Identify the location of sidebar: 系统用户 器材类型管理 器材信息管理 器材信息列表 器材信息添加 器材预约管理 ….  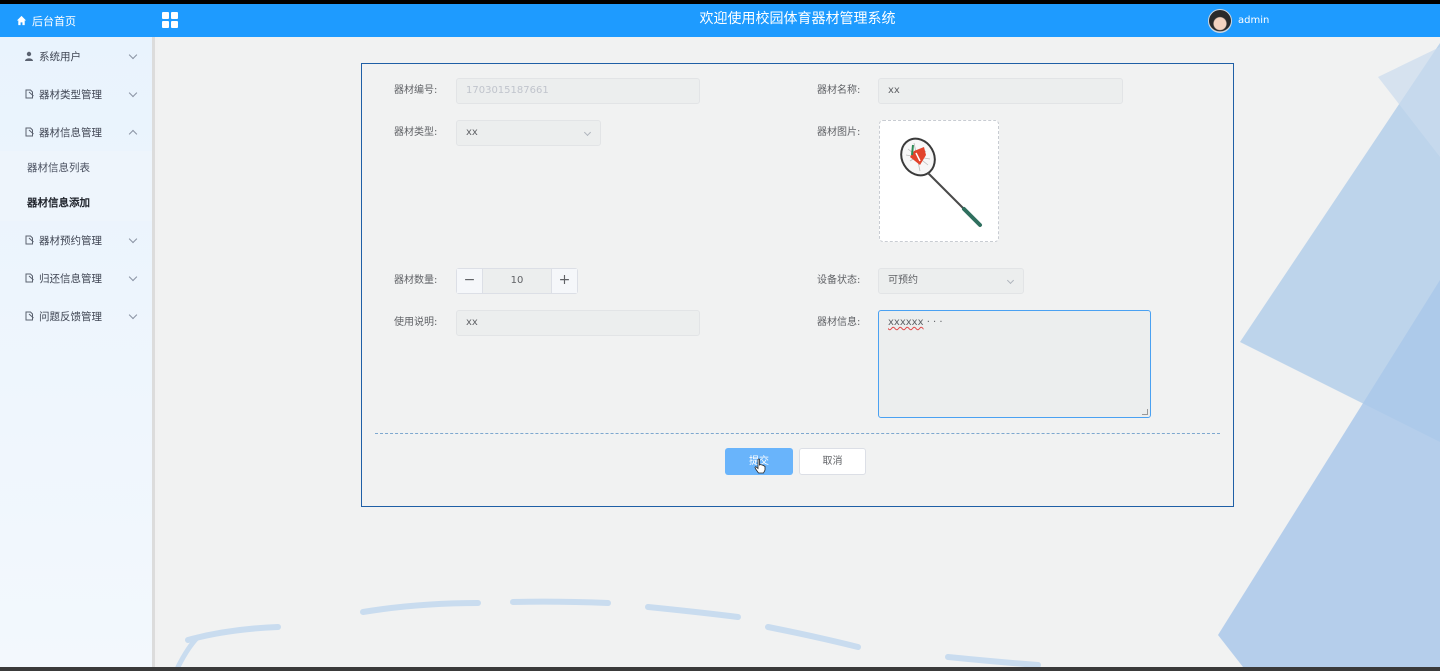
(77, 352).